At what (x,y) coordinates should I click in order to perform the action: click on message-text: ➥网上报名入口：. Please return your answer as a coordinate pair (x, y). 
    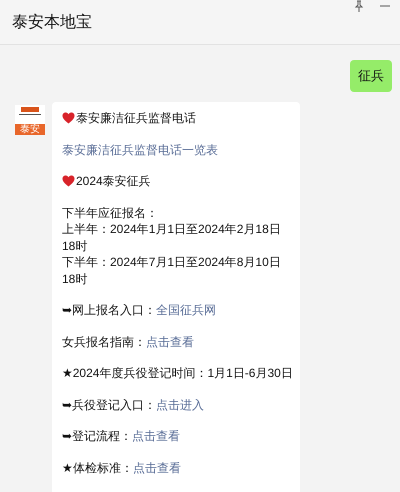
    Looking at the image, I should click on (109, 310).